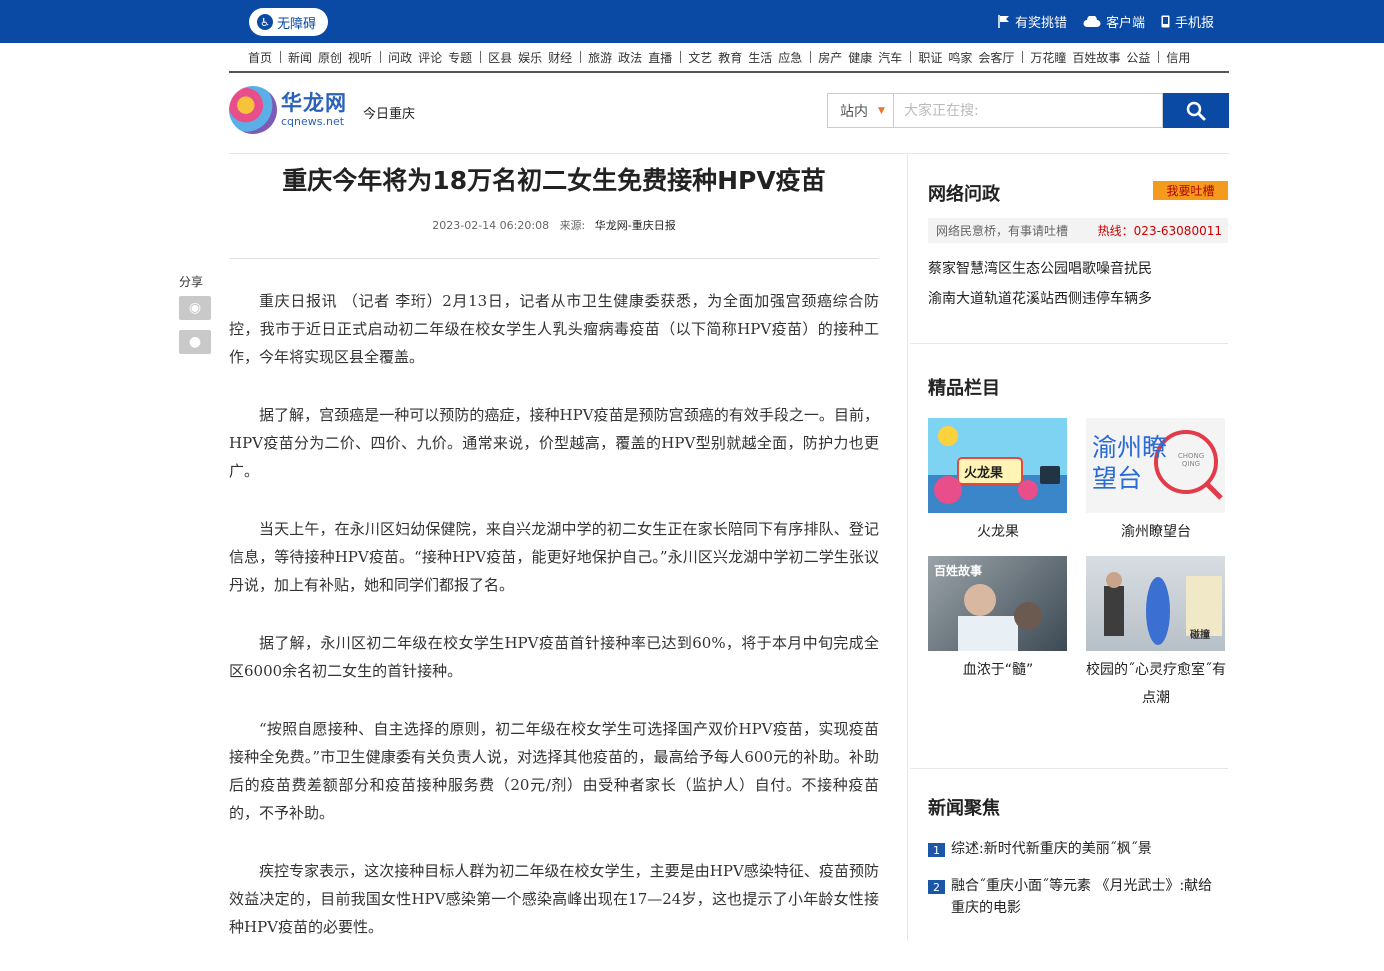 This screenshot has width=1384, height=971. I want to click on focus-rank: 1, so click(936, 850).